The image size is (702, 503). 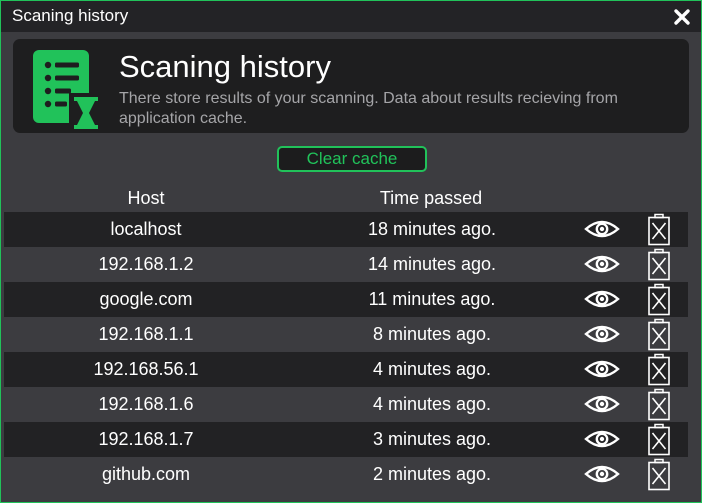 What do you see at coordinates (432, 334) in the screenshot?
I see `time-passed-cell: 8 minutes ago.` at bounding box center [432, 334].